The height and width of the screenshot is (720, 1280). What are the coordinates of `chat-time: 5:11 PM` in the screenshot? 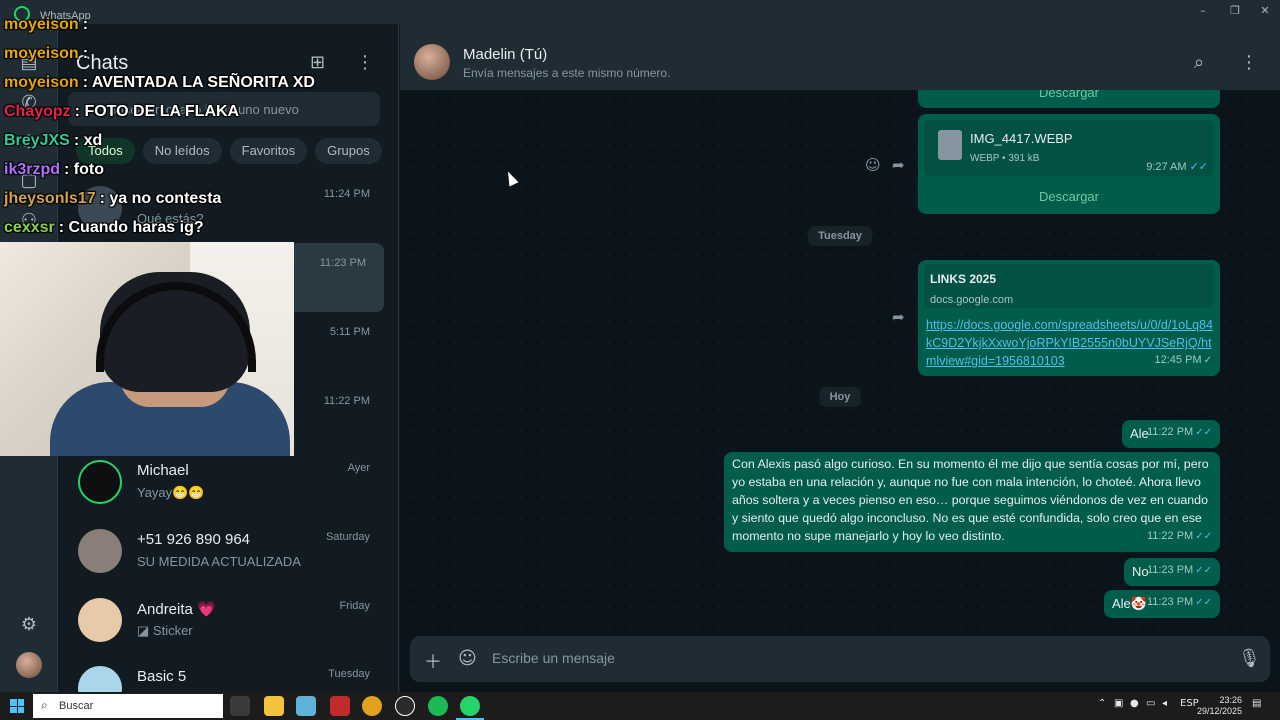 It's located at (349, 332).